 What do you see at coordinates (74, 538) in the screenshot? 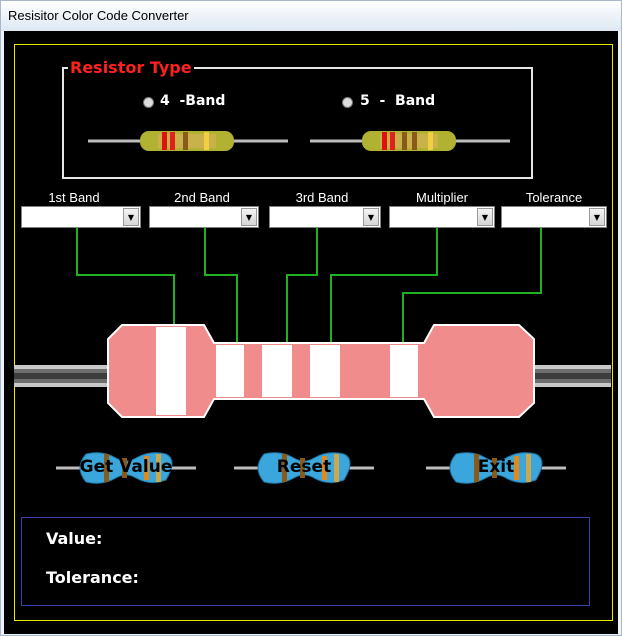
I see `value-label: Value:` at bounding box center [74, 538].